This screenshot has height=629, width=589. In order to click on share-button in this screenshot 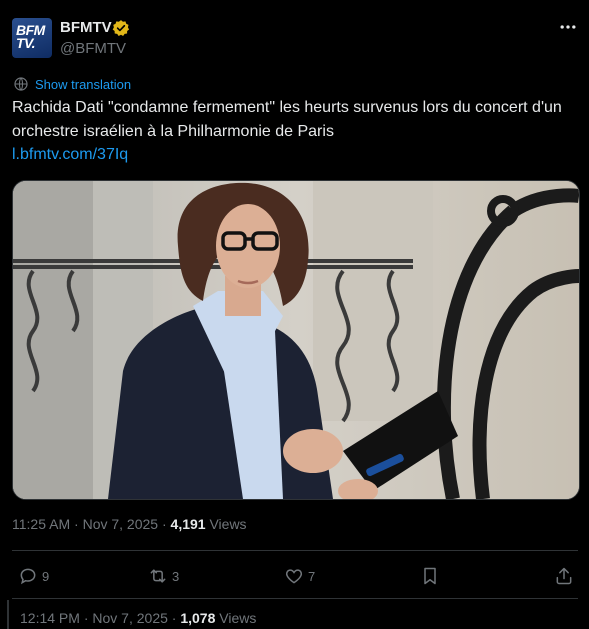, I will do `click(564, 576)`.